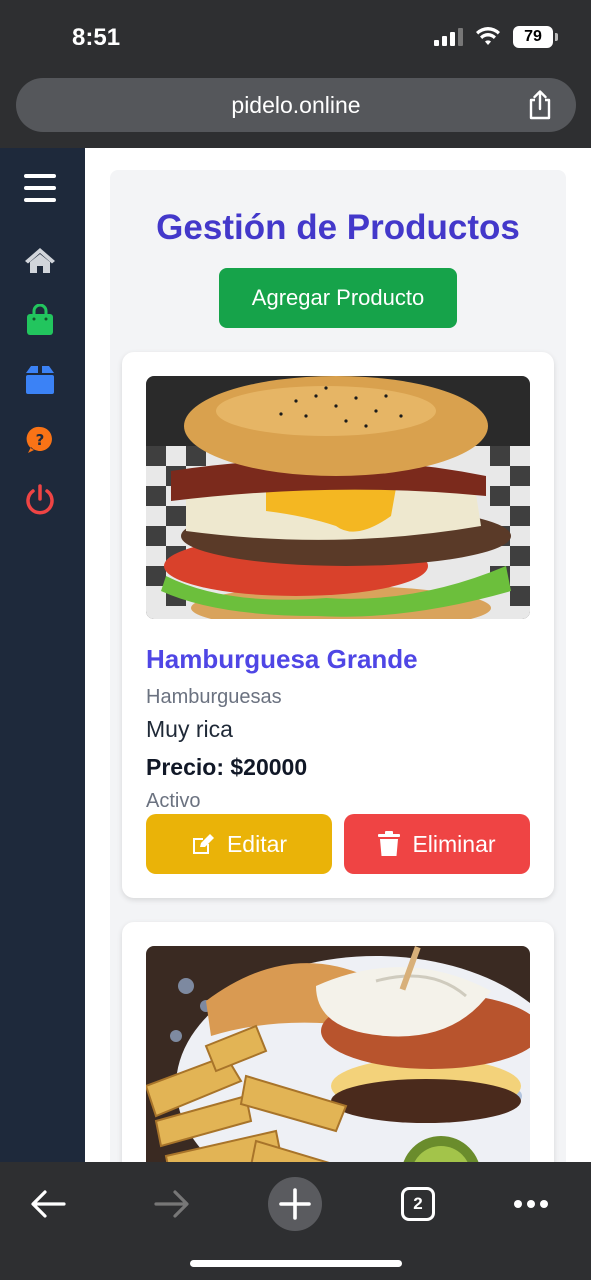  I want to click on battery-icon: 79, so click(535, 37).